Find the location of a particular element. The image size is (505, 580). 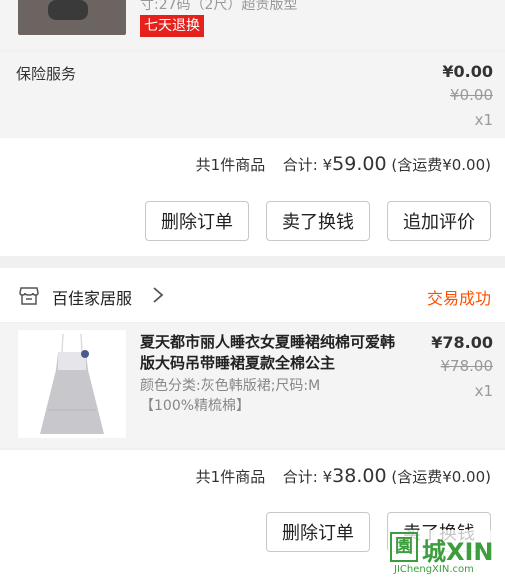

order2-total-label: 合计: is located at coordinates (300, 477).